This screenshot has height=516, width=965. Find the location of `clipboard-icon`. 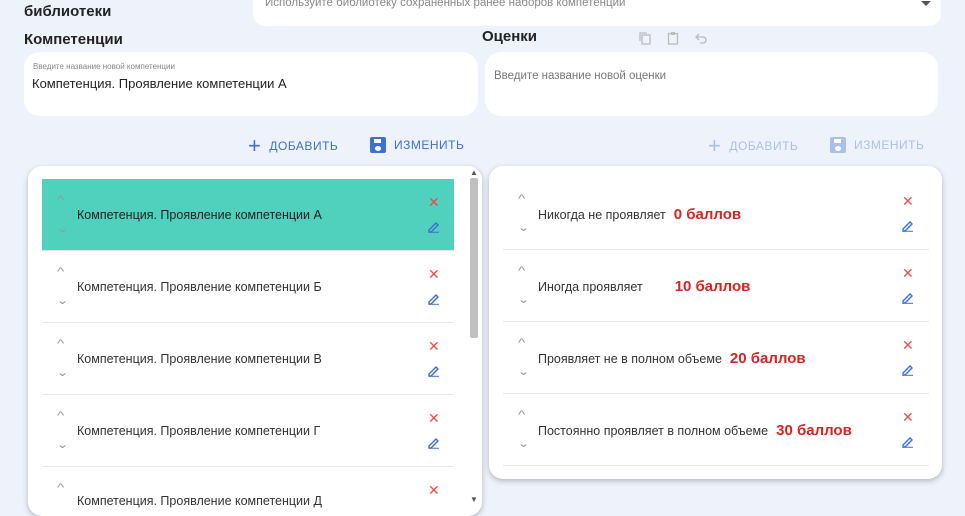

clipboard-icon is located at coordinates (673, 38).